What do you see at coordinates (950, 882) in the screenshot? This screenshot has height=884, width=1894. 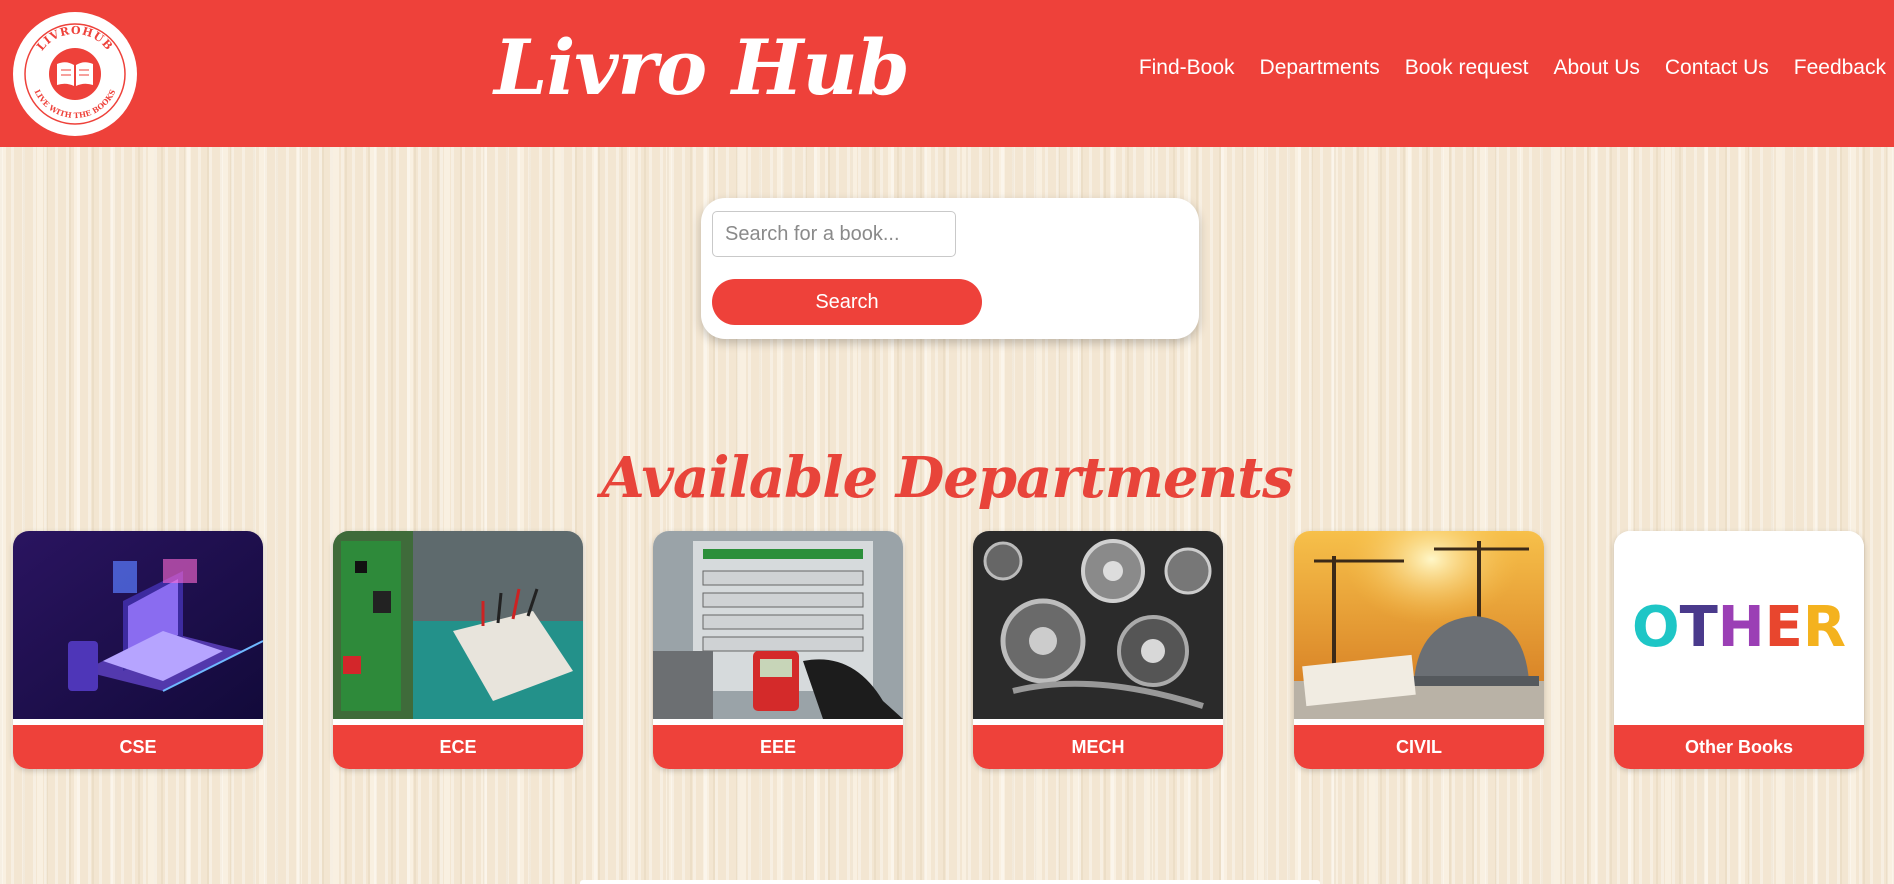 I see `next-section-edge` at bounding box center [950, 882].